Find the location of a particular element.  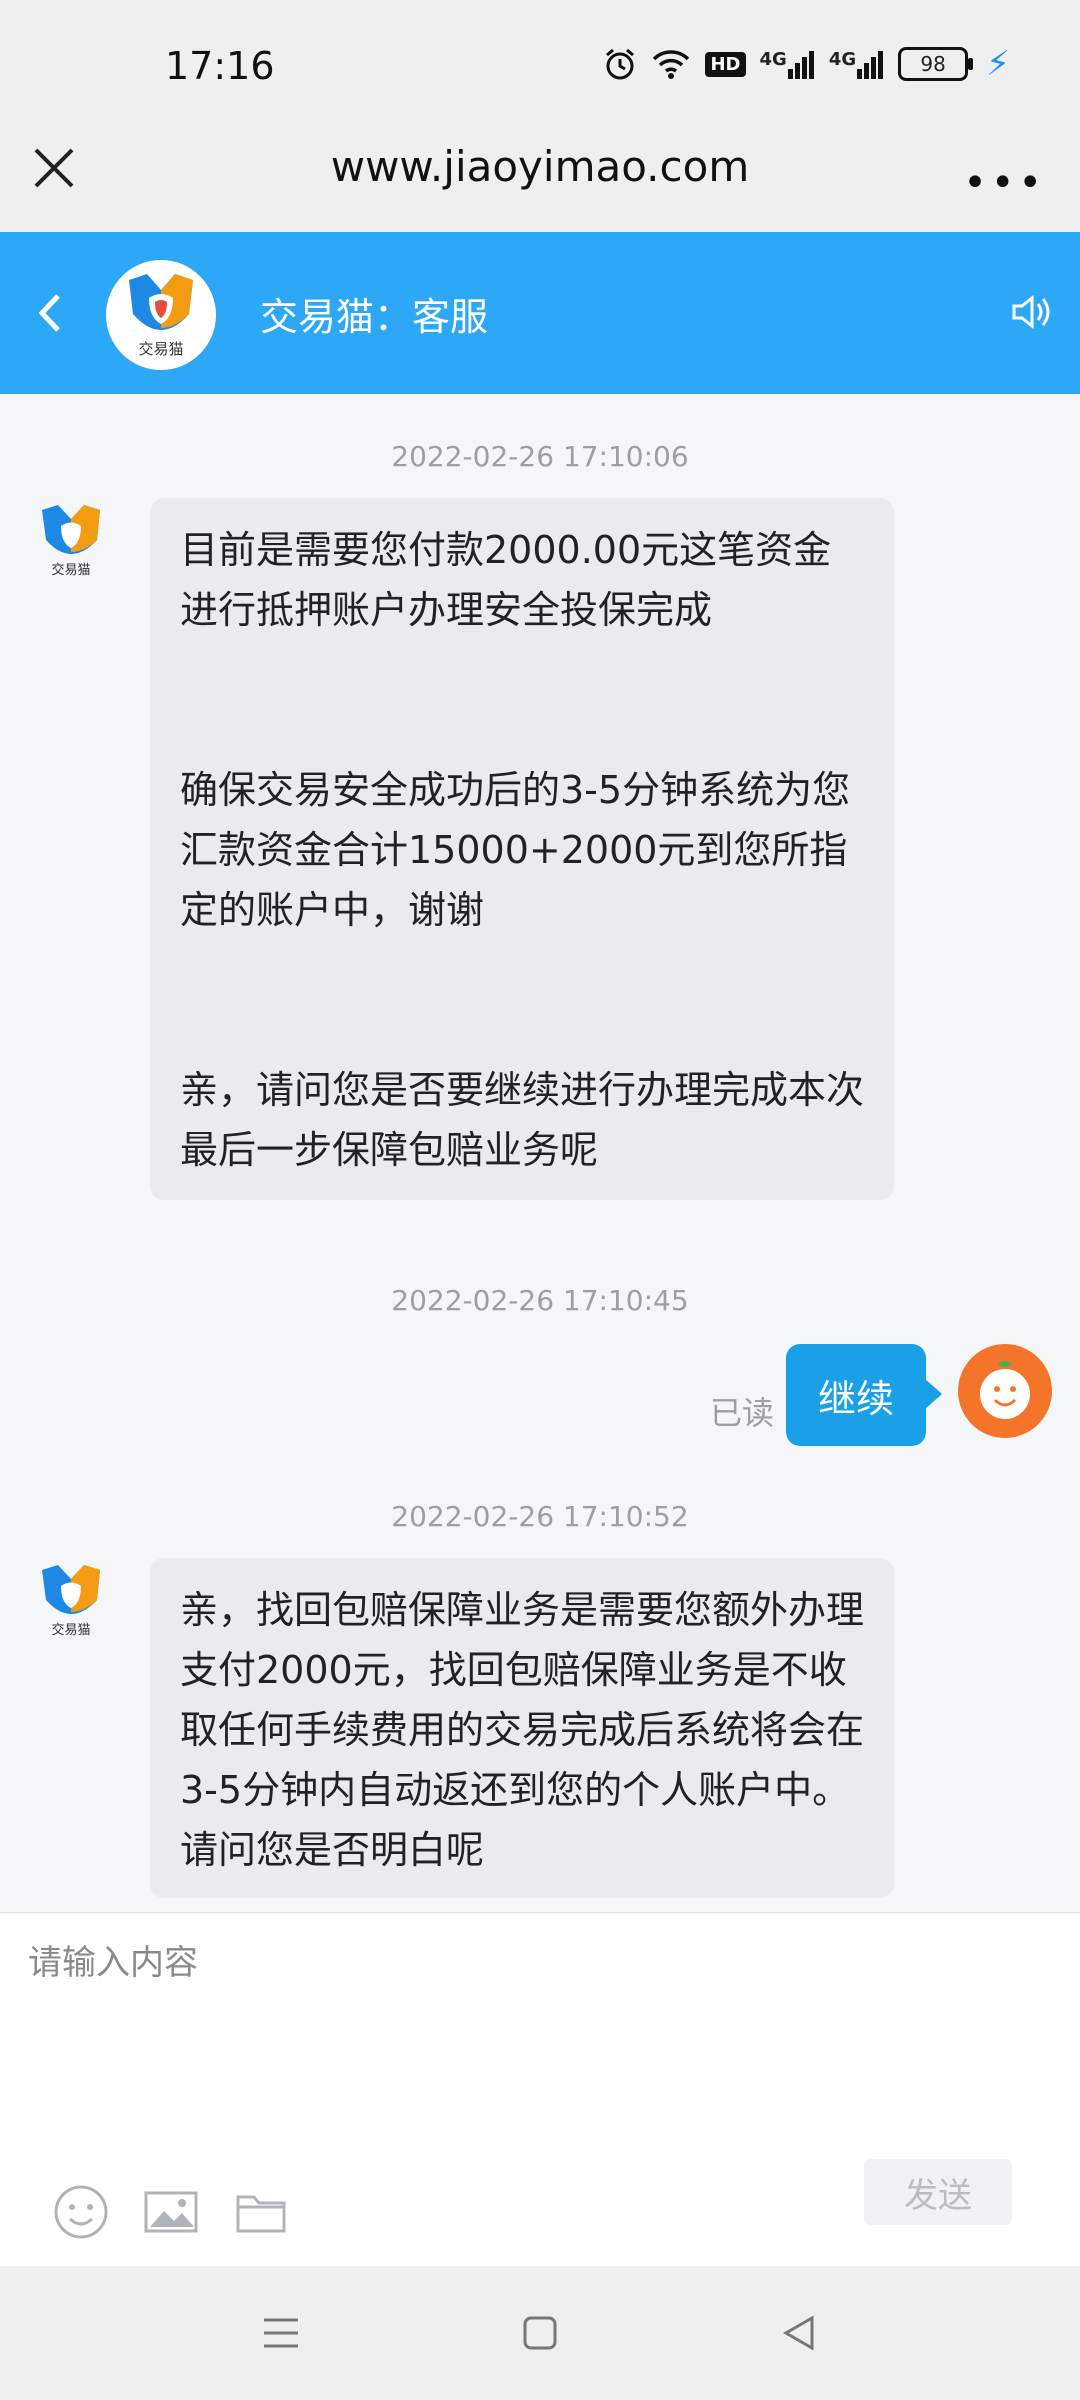

battery-level: 98 is located at coordinates (933, 64).